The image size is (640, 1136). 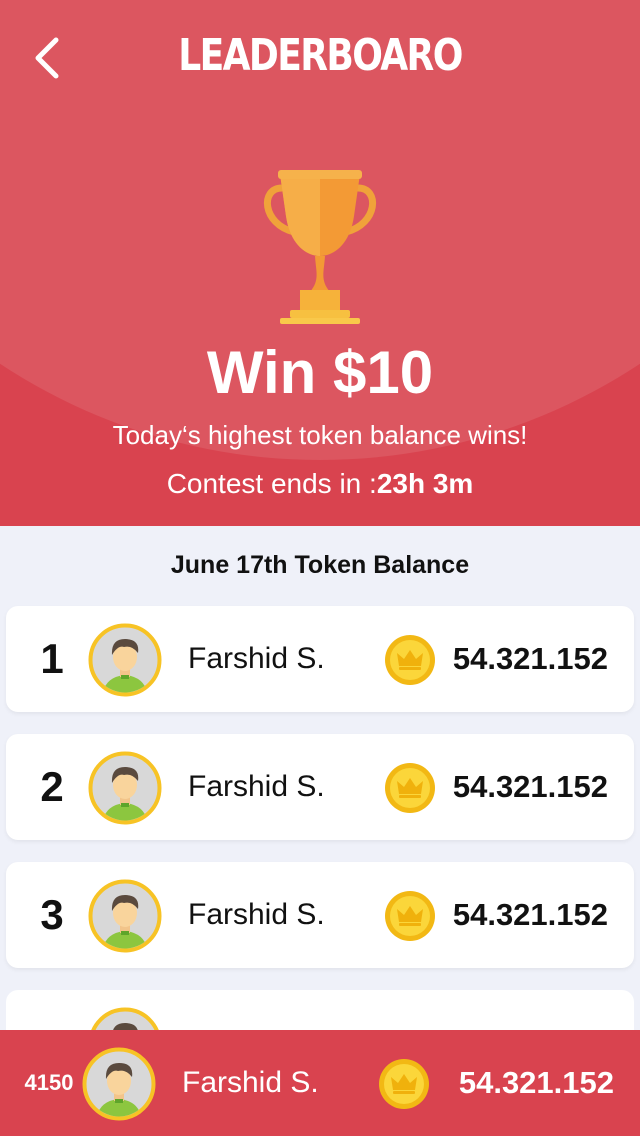 I want to click on leaderboard-row: 2 Farshid S. 54.321.152, so click(x=320, y=787).